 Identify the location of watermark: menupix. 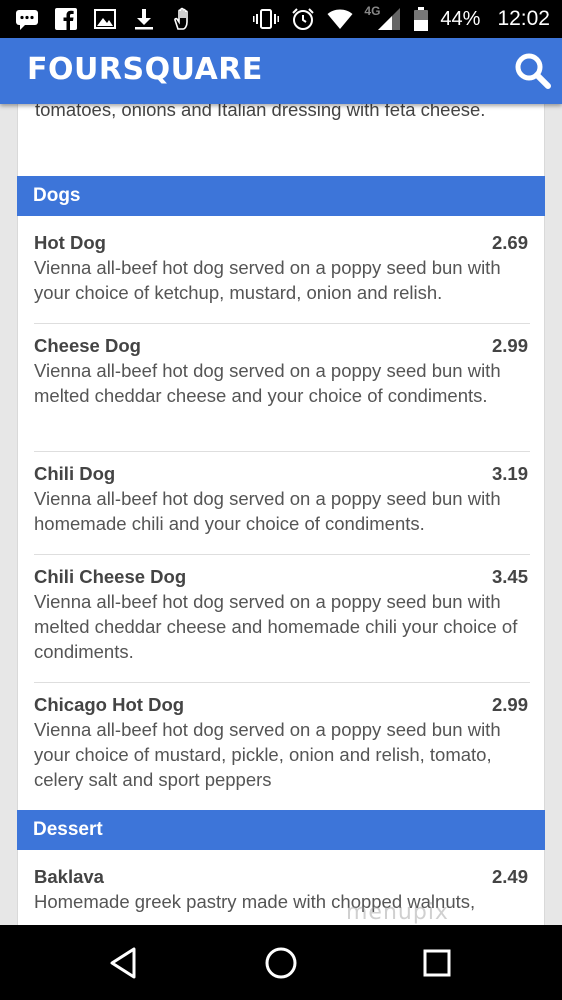
(397, 912).